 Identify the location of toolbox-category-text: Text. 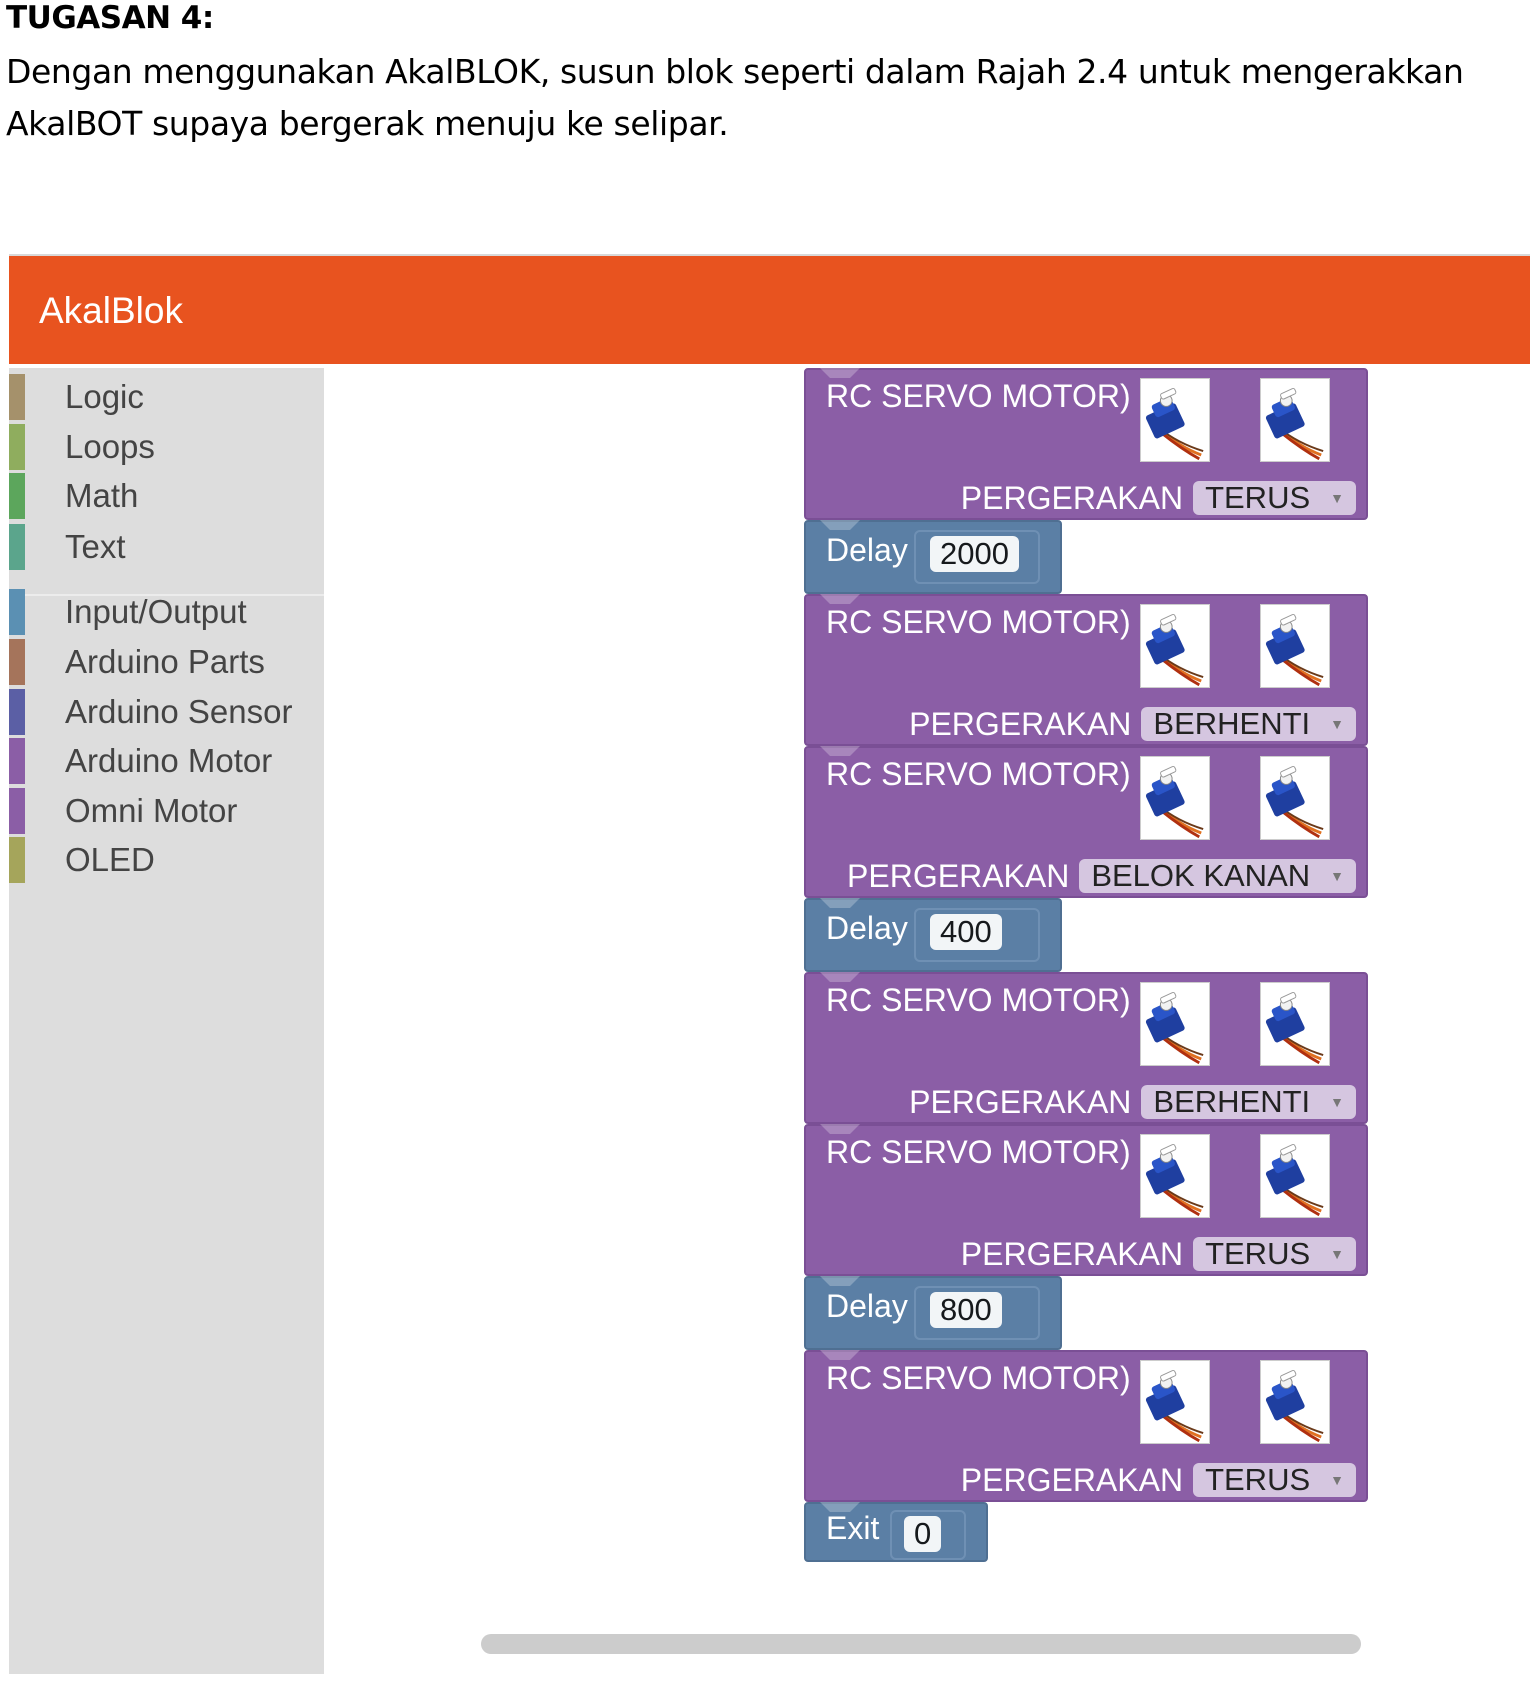
(166, 547).